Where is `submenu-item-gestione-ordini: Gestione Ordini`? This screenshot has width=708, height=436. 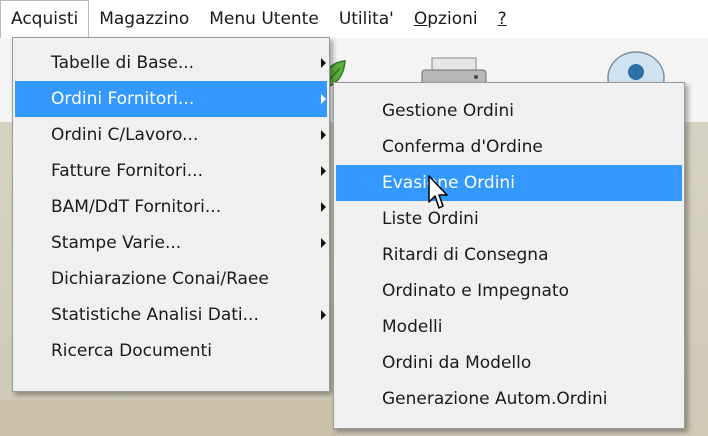
submenu-item-gestione-ordini: Gestione Ordini is located at coordinates (509, 111).